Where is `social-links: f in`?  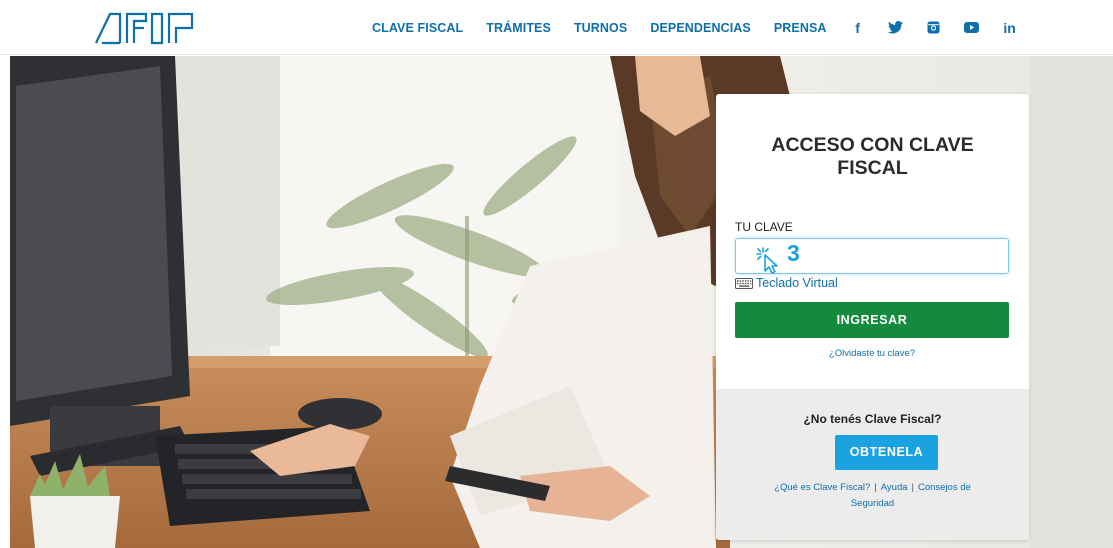 social-links: f in is located at coordinates (945, 28).